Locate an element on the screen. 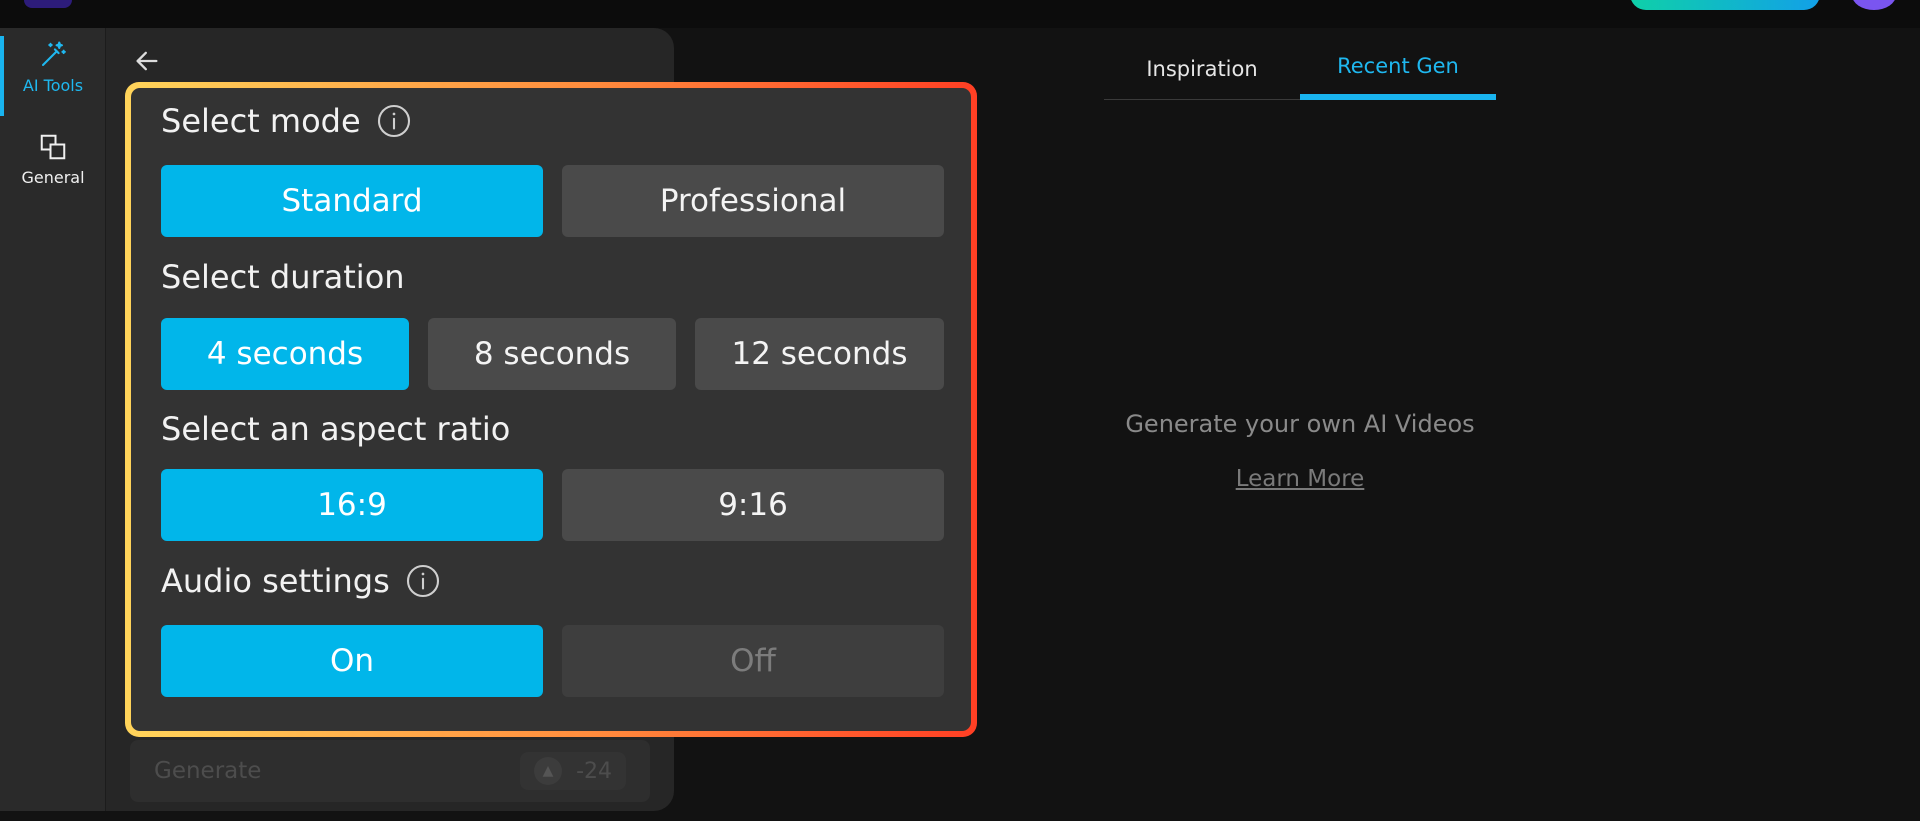 Image resolution: width=1920 pixels, height=821 pixels. sidebar-item-general: General is located at coordinates (53, 165).